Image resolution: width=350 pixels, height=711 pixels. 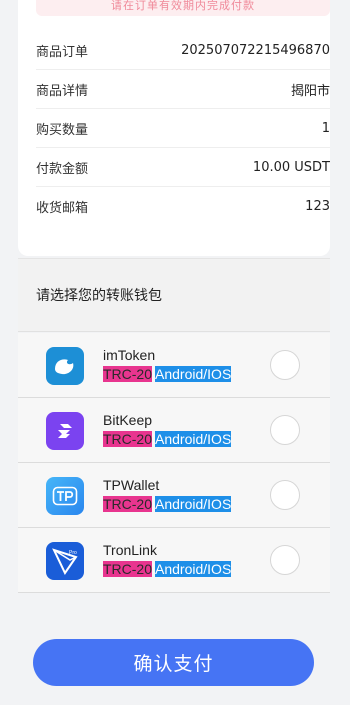 I want to click on order-header-note: 请在订单有效期内完成付款, so click(x=183, y=8).